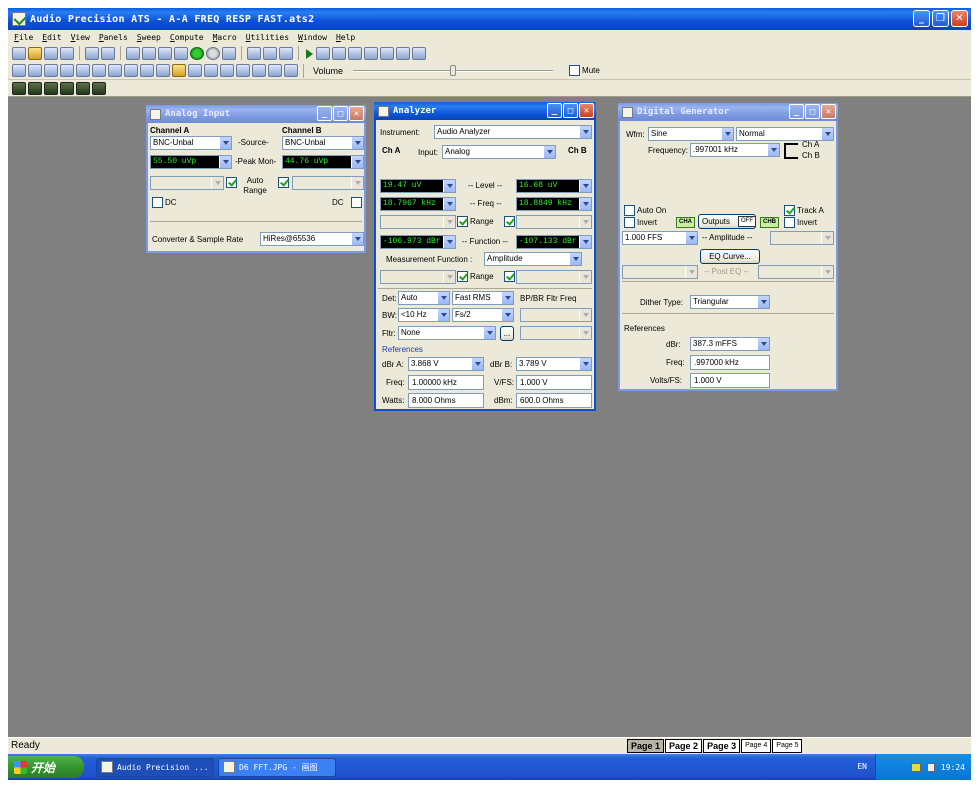 The width and height of the screenshot is (980, 788). What do you see at coordinates (345, 37) in the screenshot?
I see `menu-help: Help` at bounding box center [345, 37].